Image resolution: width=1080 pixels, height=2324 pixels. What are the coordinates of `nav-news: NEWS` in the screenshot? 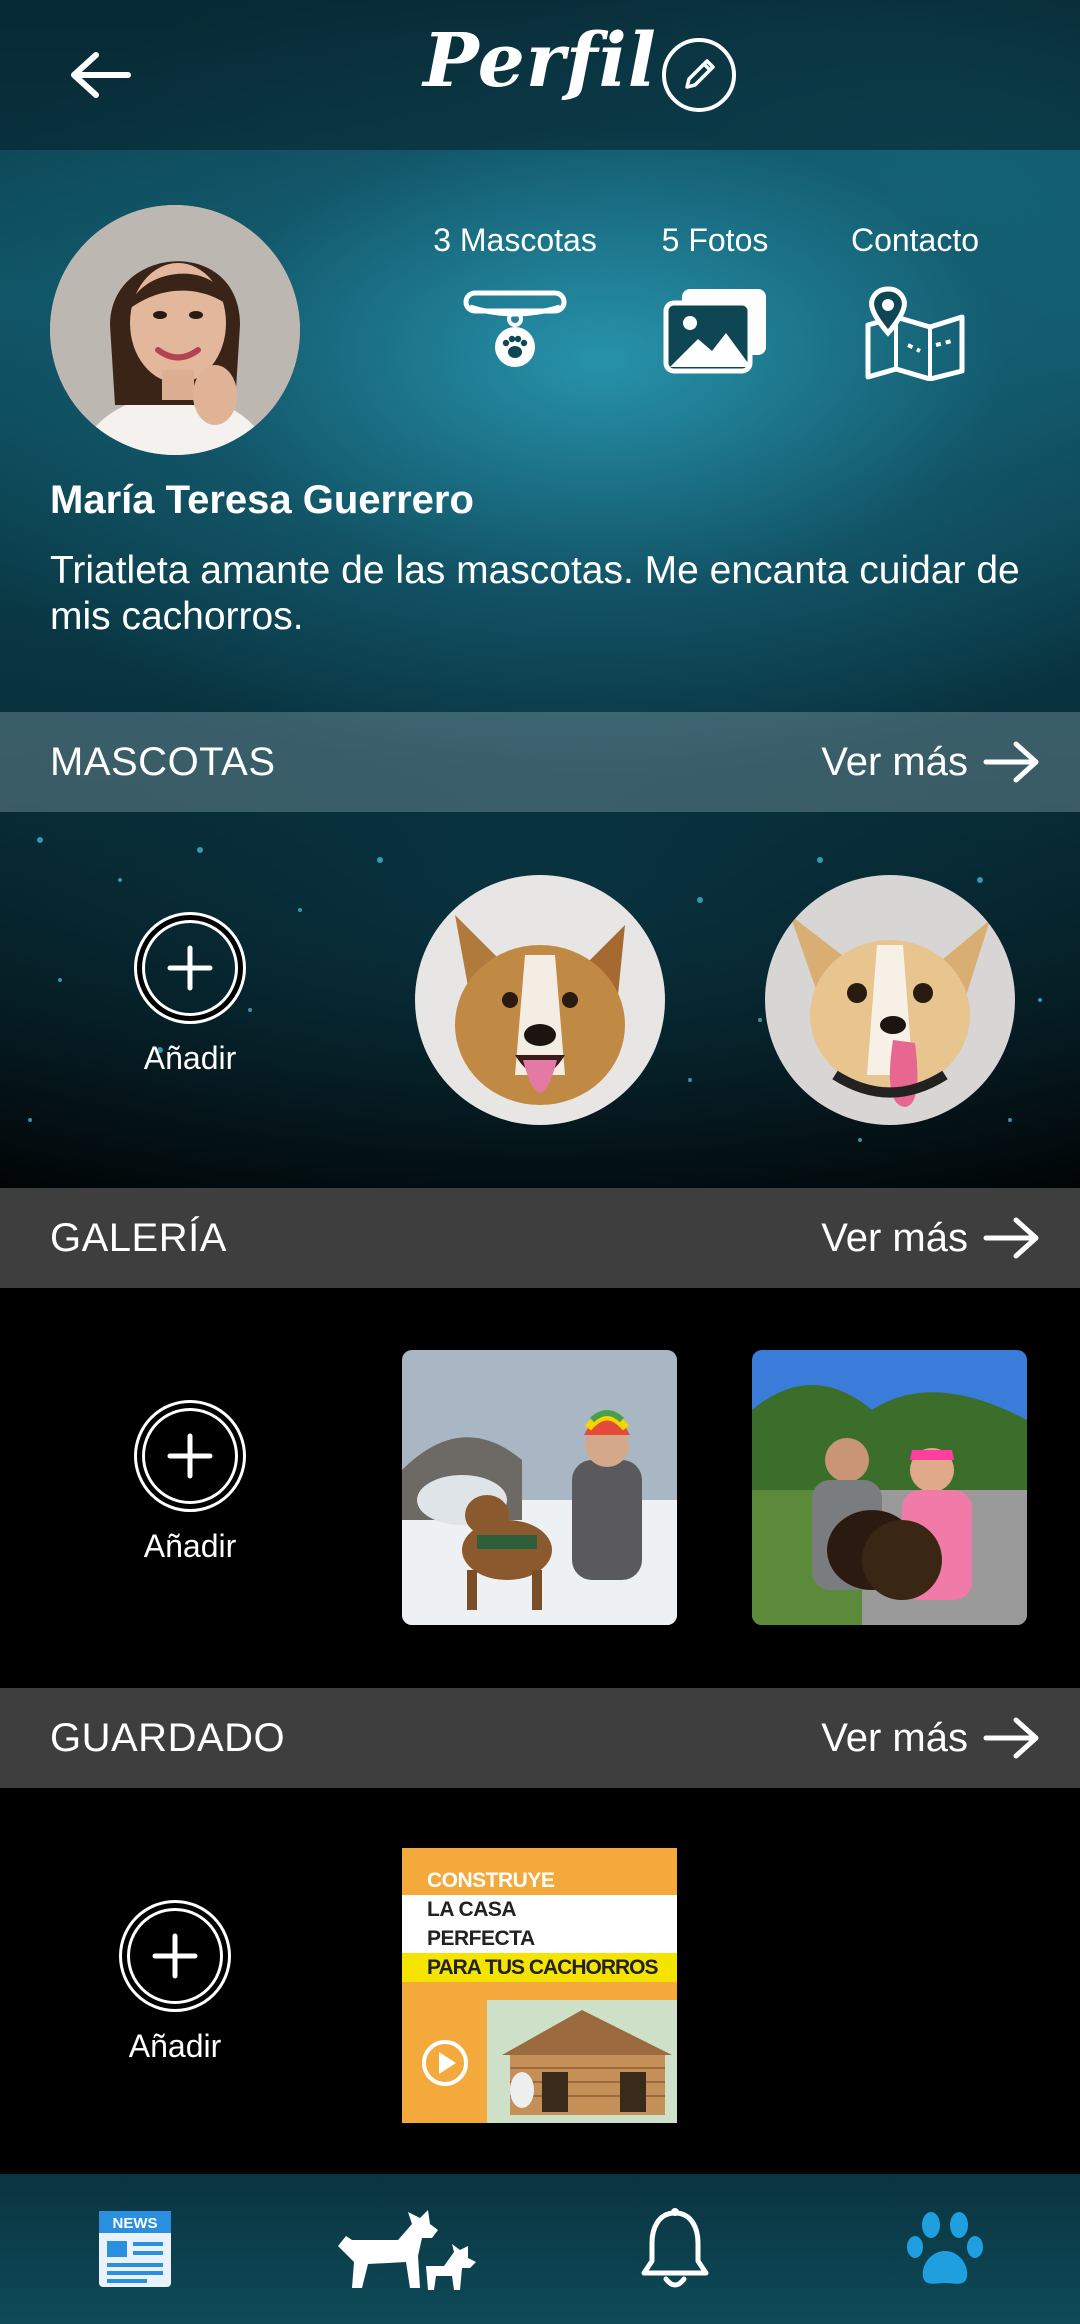 It's located at (135, 2249).